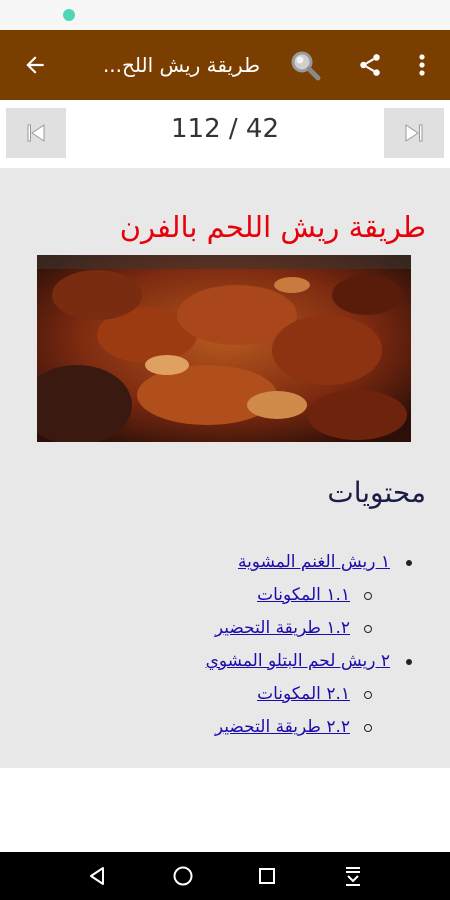 The height and width of the screenshot is (900, 450). I want to click on toc-item: ٢ ريش لحم البتلو المشوي, so click(309, 661).